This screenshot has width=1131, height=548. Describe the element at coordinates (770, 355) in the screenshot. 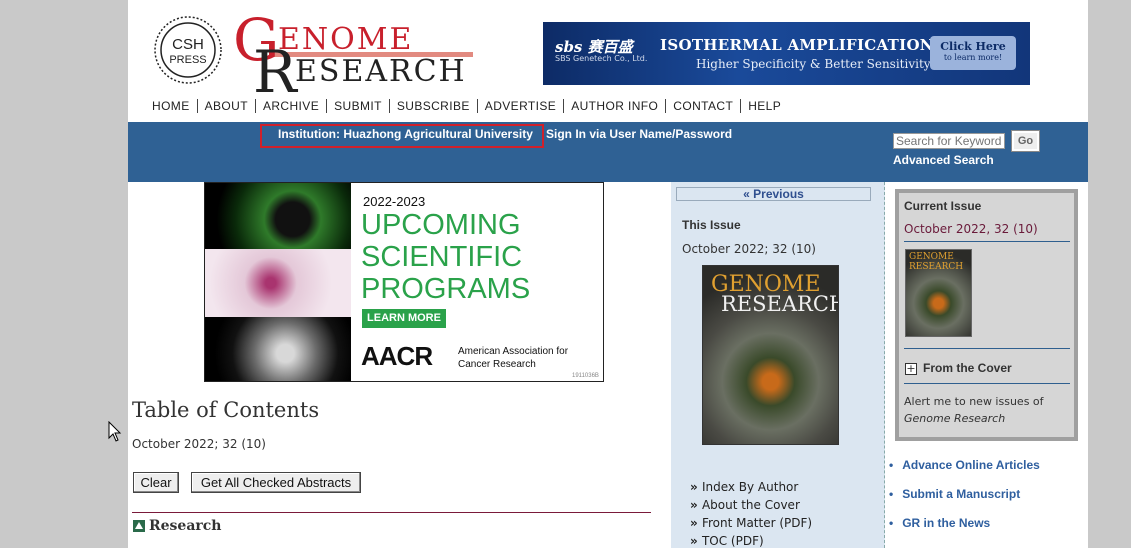

I see `issue-cover-image: GENOME RESEARCH` at that location.